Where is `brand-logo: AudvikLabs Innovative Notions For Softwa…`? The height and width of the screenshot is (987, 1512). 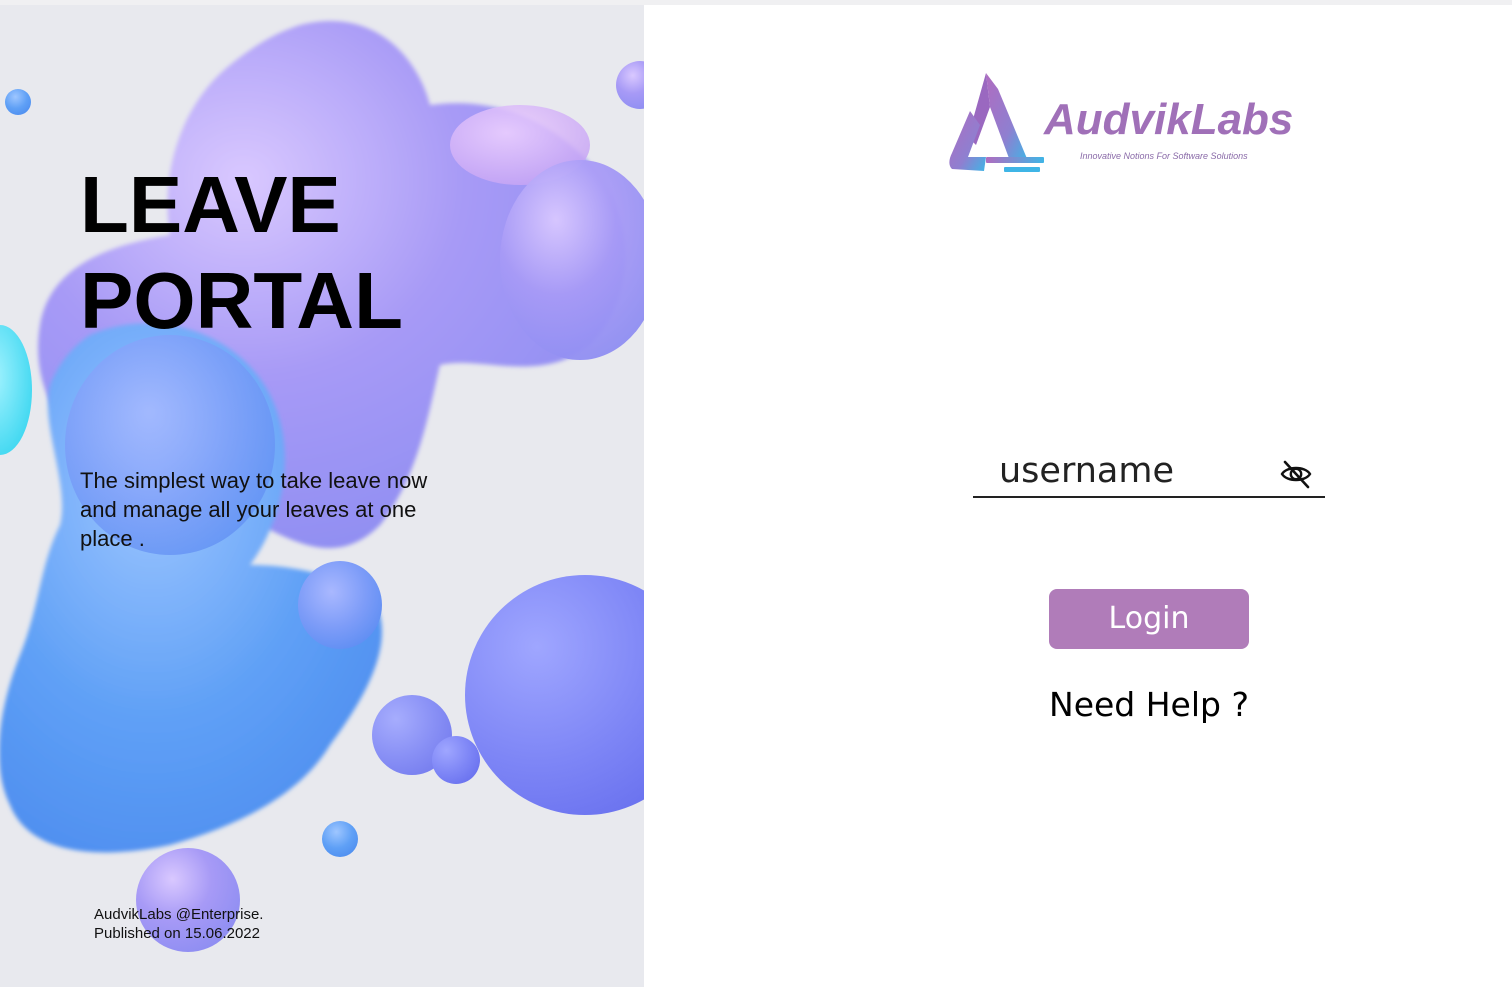
brand-logo: AudvikLabs Innovative Notions For Softwa… is located at coordinates (1119, 122).